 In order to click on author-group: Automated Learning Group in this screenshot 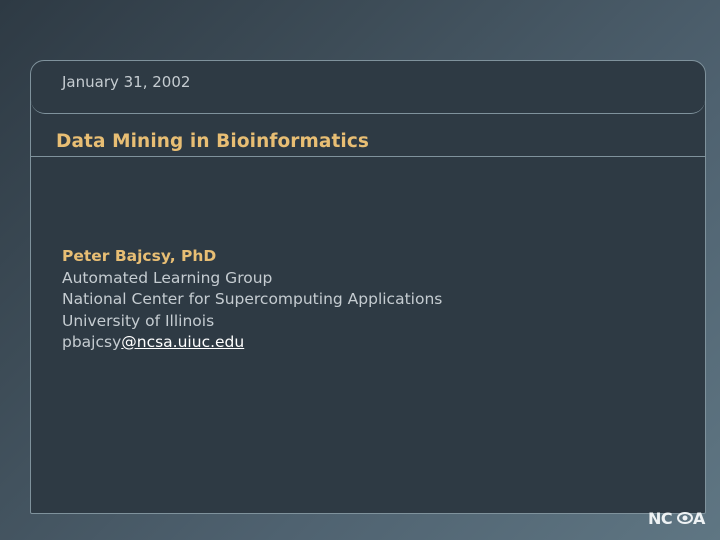, I will do `click(167, 277)`.